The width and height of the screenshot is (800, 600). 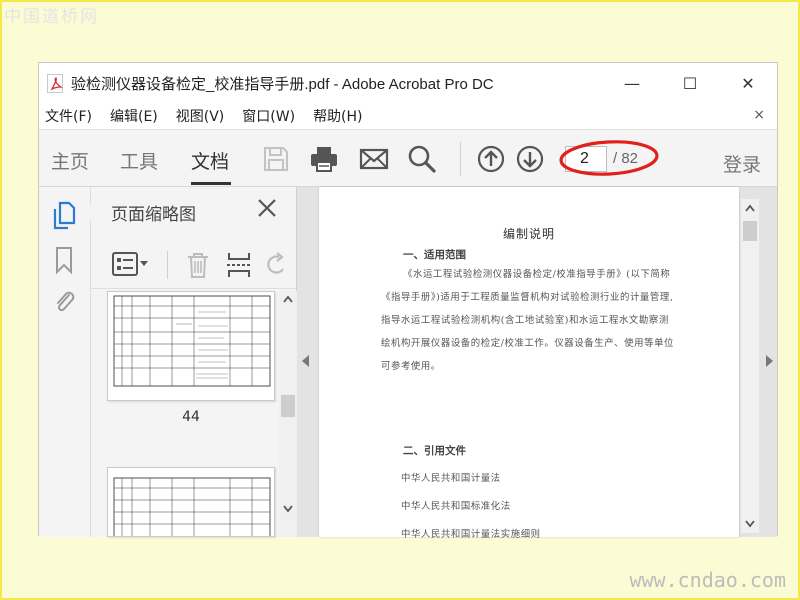 What do you see at coordinates (288, 406) in the screenshot?
I see `thumbnail-scroll-thumb` at bounding box center [288, 406].